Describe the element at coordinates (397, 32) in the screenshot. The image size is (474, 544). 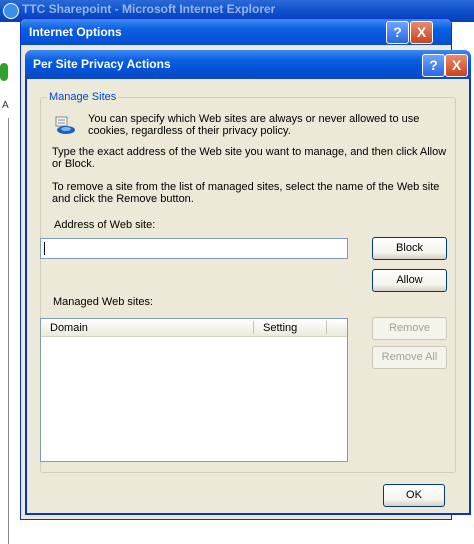
I see `internet-options-help-button: ?` at that location.